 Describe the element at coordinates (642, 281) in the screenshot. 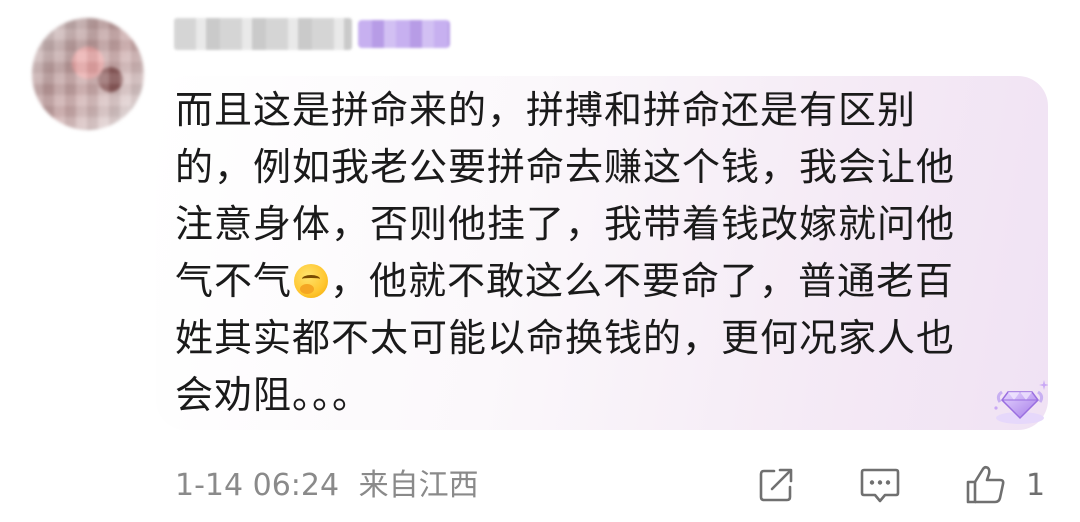

I see `comment-line-part: ，他就不敢这么不要命了，普通老百` at that location.